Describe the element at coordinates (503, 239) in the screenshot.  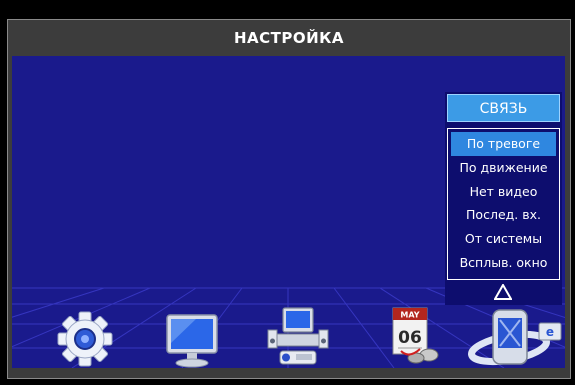
I see `menu-item-from-system: От системы` at that location.